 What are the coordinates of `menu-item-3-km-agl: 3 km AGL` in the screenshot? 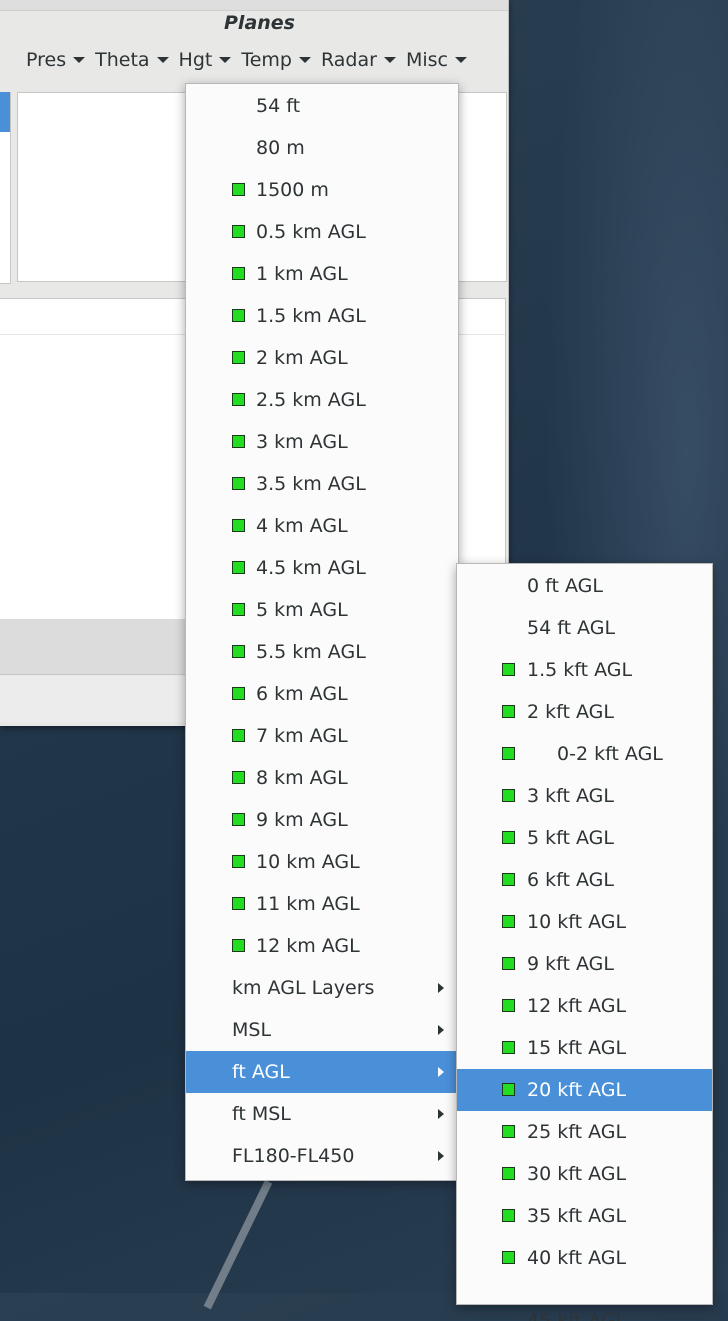 It's located at (322, 442).